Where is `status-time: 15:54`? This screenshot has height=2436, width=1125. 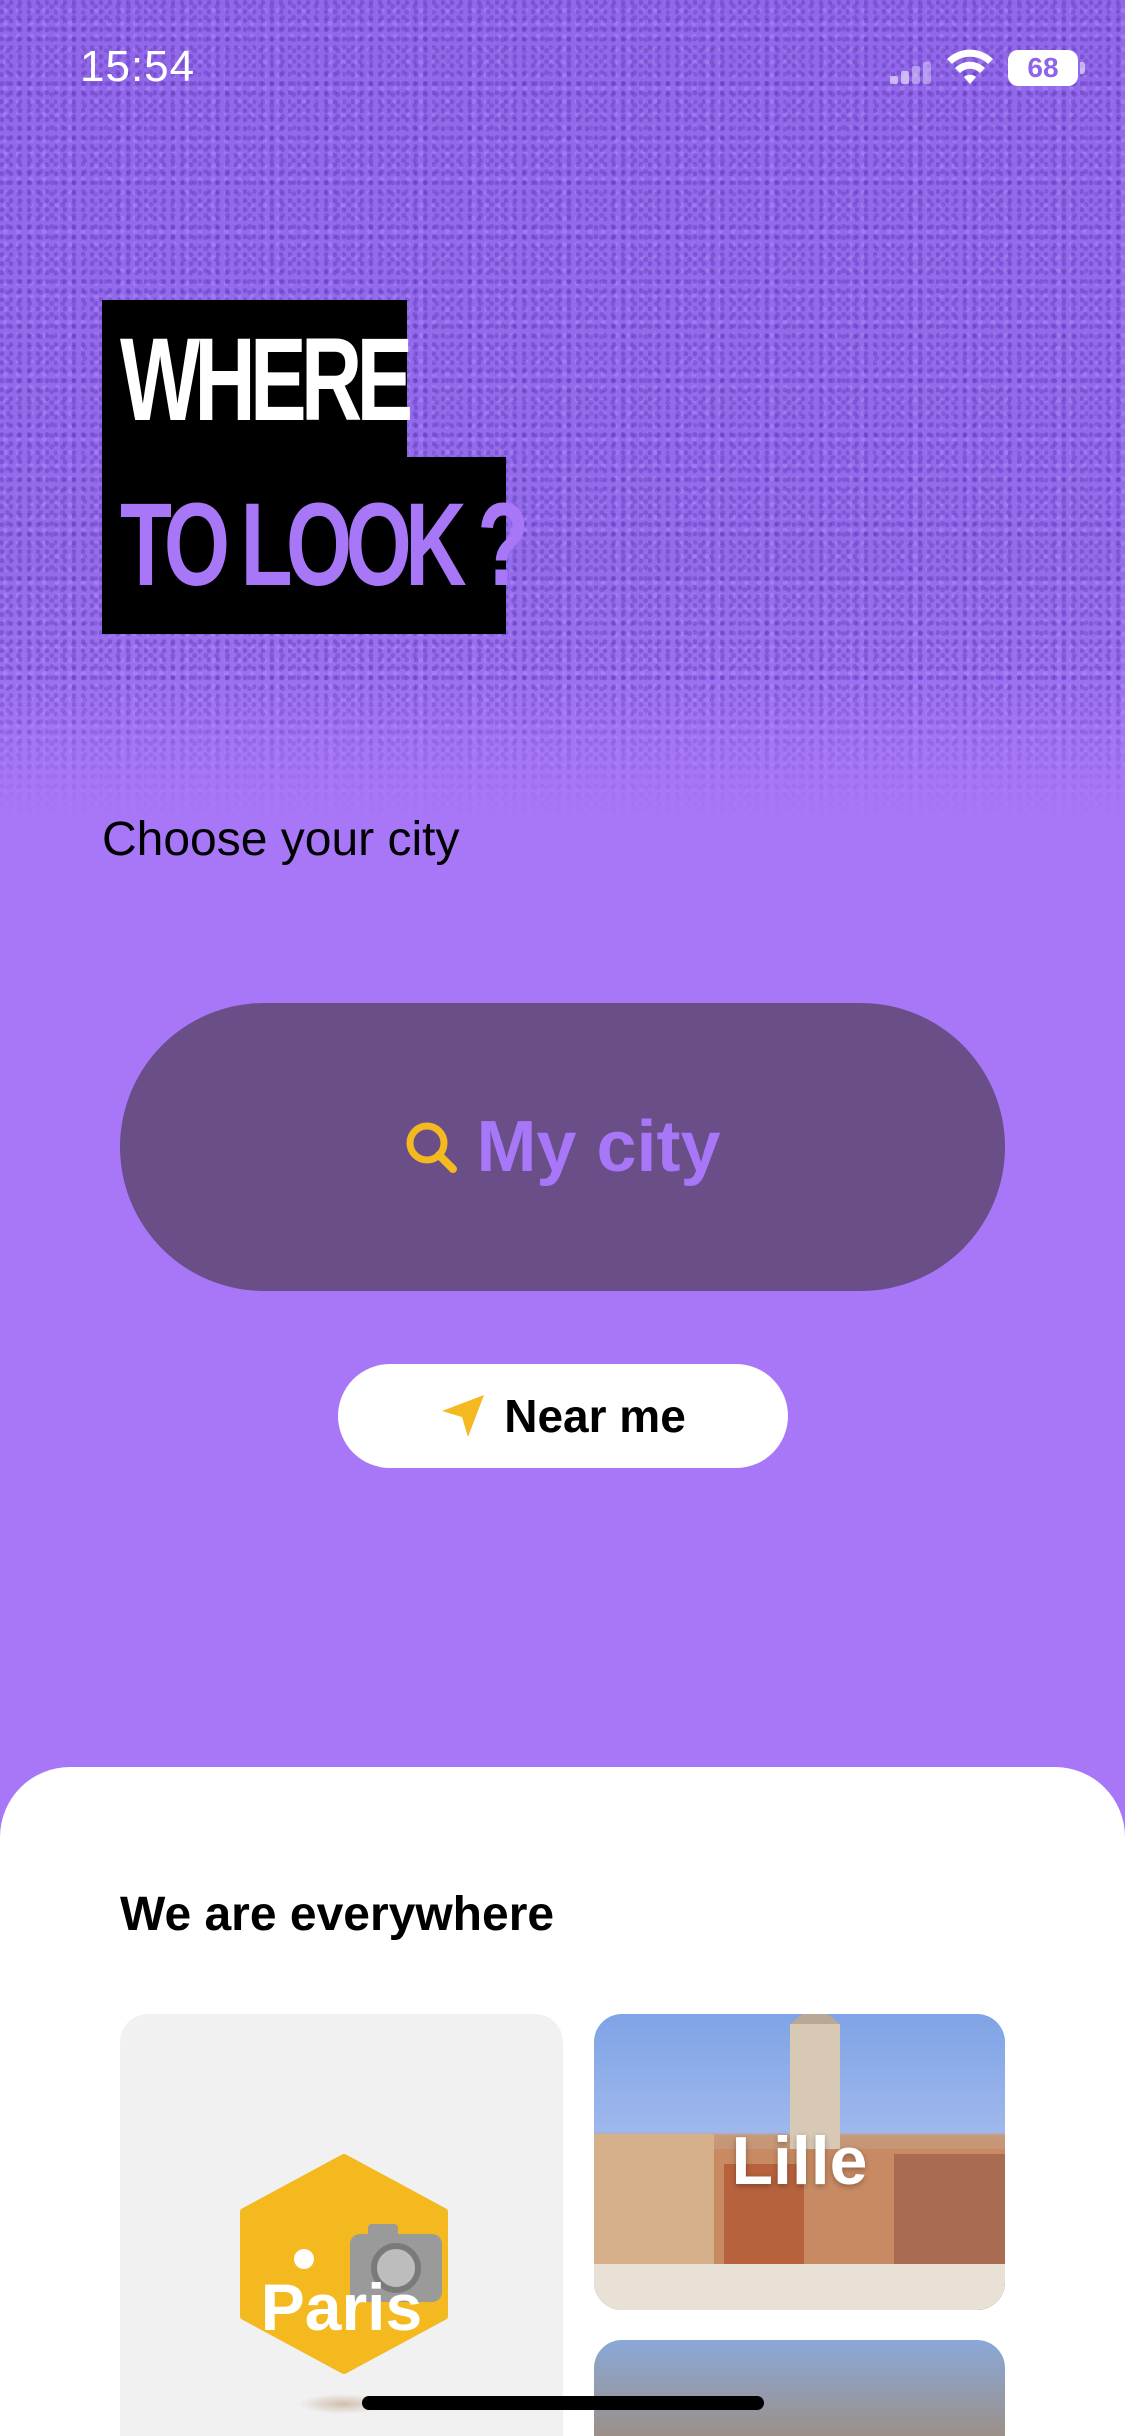 status-time: 15:54 is located at coordinates (138, 66).